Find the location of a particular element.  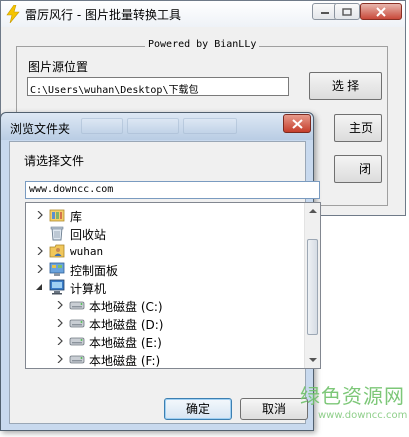

maximize-icon is located at coordinates (347, 11).